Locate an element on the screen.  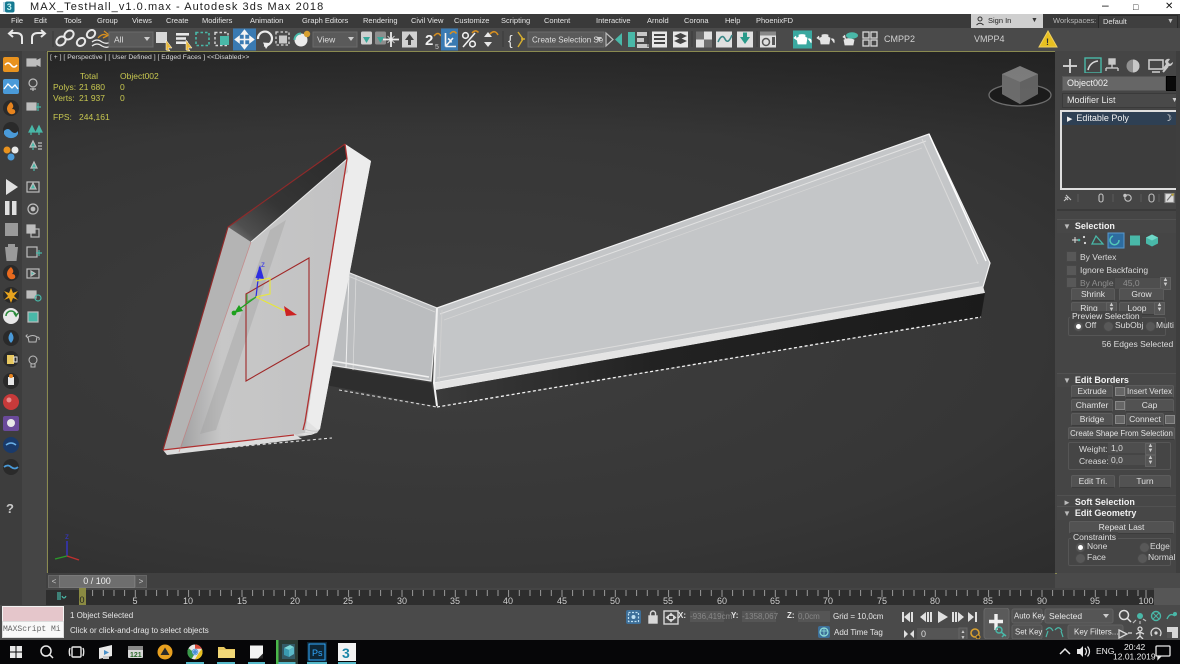
svg-text: 35 is located at coordinates (455, 600).